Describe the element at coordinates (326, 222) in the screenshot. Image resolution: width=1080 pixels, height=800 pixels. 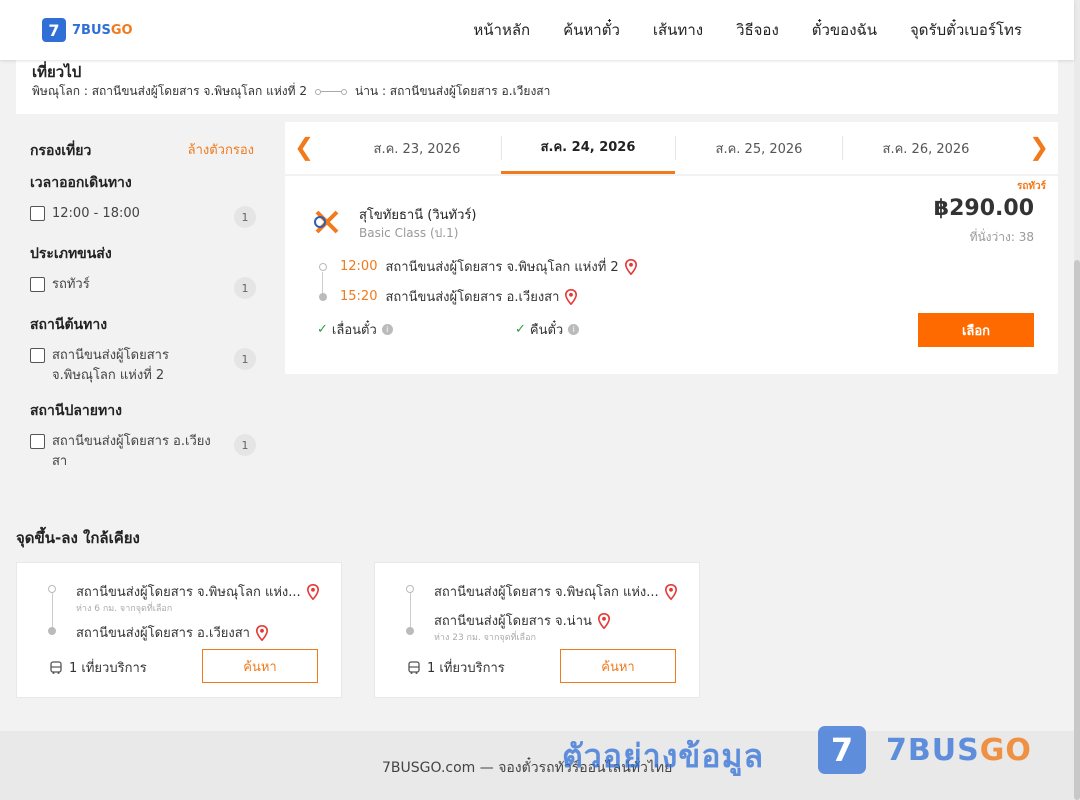
I see `operator-logo-icon` at that location.